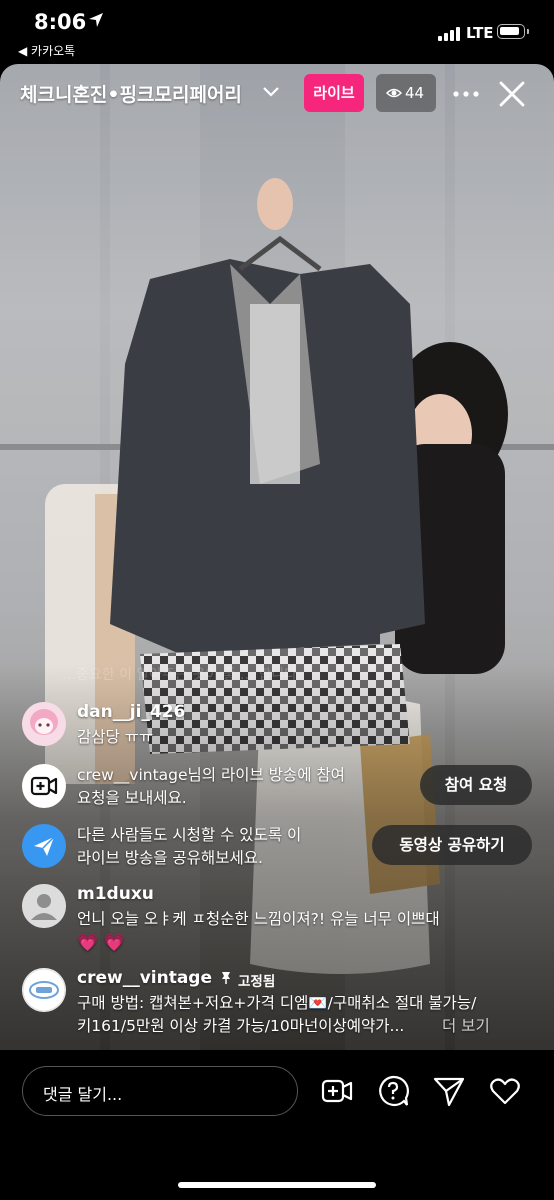 This screenshot has width=554, height=1200. I want to click on viewer-count-badge: 44, so click(406, 93).